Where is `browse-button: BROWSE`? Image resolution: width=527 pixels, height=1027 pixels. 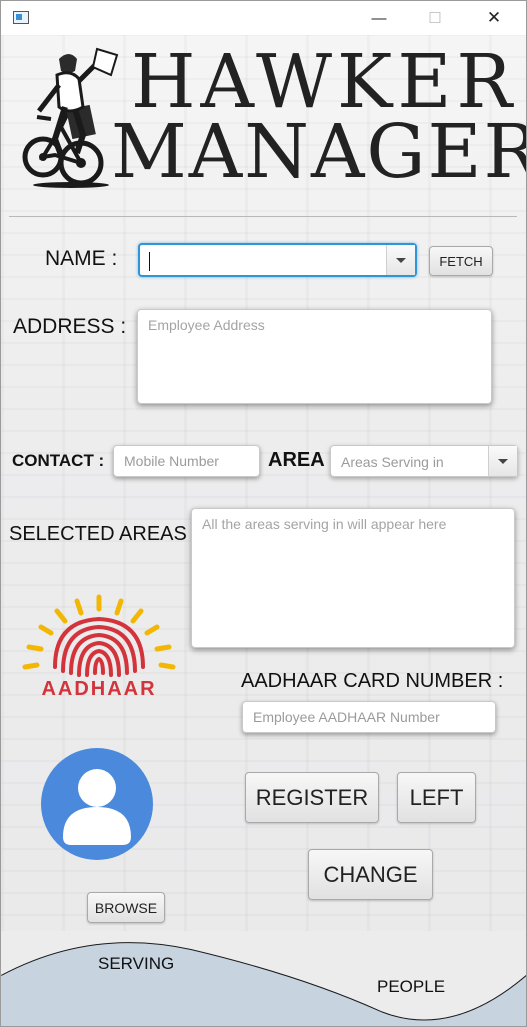 browse-button: BROWSE is located at coordinates (126, 907).